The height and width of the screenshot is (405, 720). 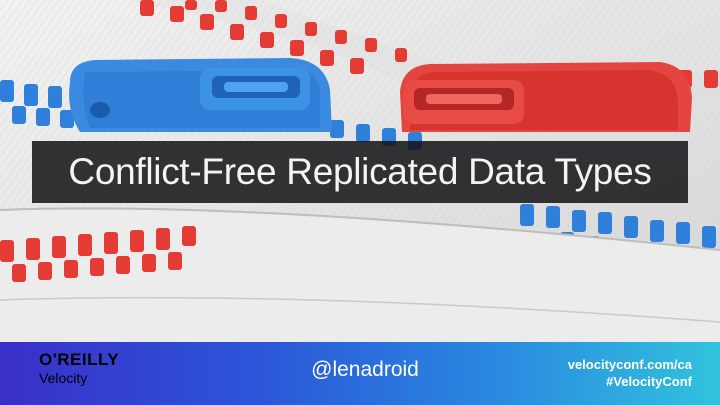 I want to click on oreilly-logo: O'REILLY Velocity, so click(x=79, y=368).